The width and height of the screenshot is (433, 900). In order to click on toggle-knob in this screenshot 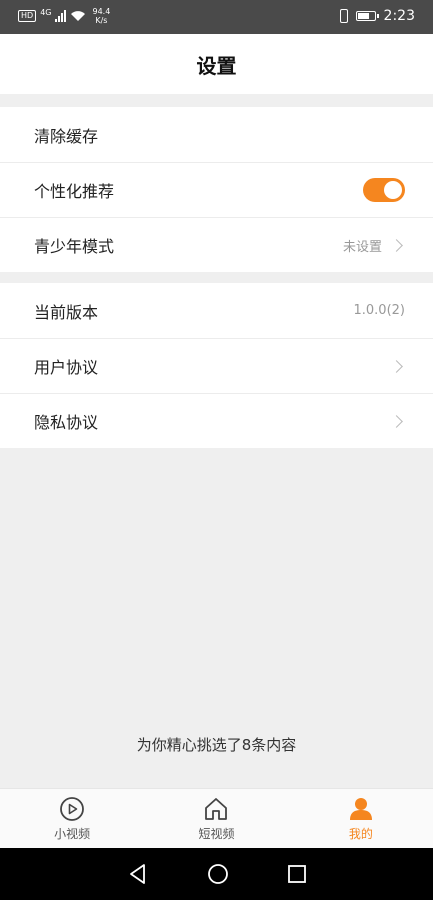, I will do `click(393, 190)`.